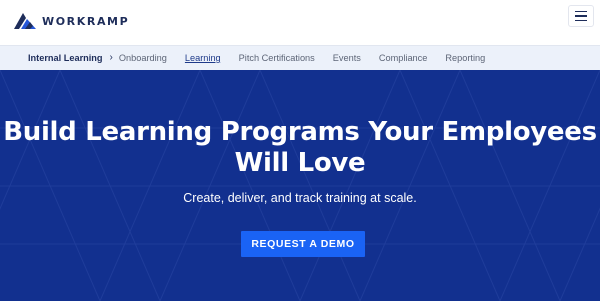 This screenshot has width=600, height=301. I want to click on hamburger-menu-icon, so click(581, 16).